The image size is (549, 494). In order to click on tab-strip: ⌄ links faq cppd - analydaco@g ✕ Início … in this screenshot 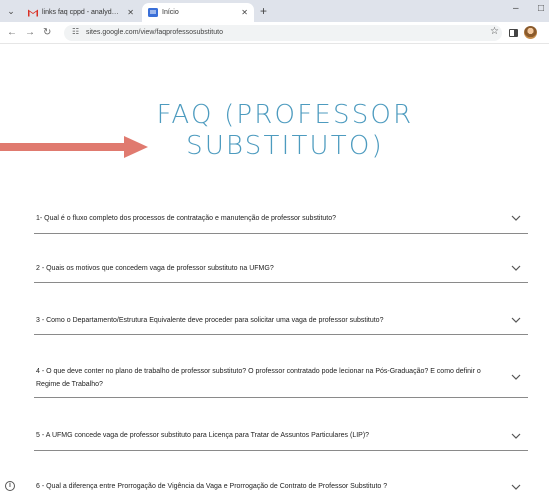, I will do `click(274, 11)`.